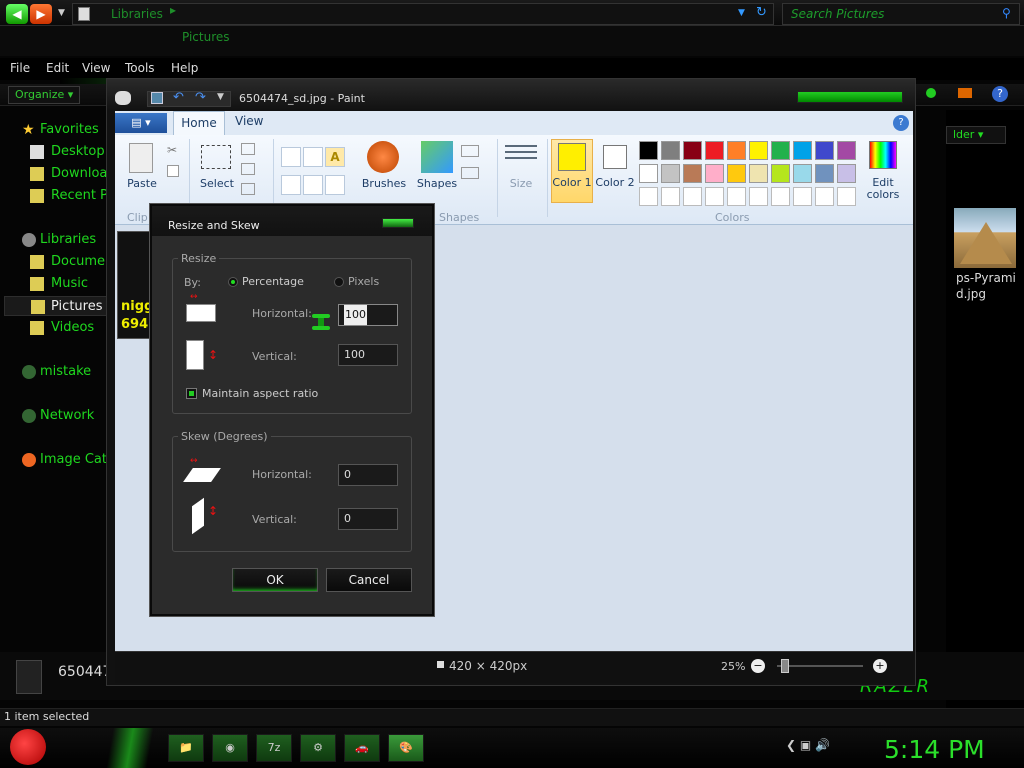  I want to click on preview-pane-icon, so click(965, 93).